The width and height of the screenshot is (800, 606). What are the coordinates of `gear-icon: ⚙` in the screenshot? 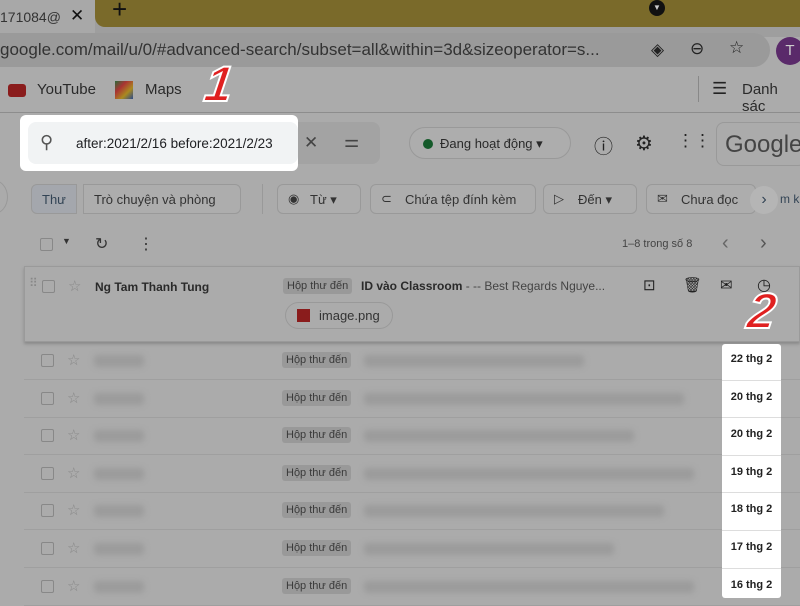 It's located at (644, 143).